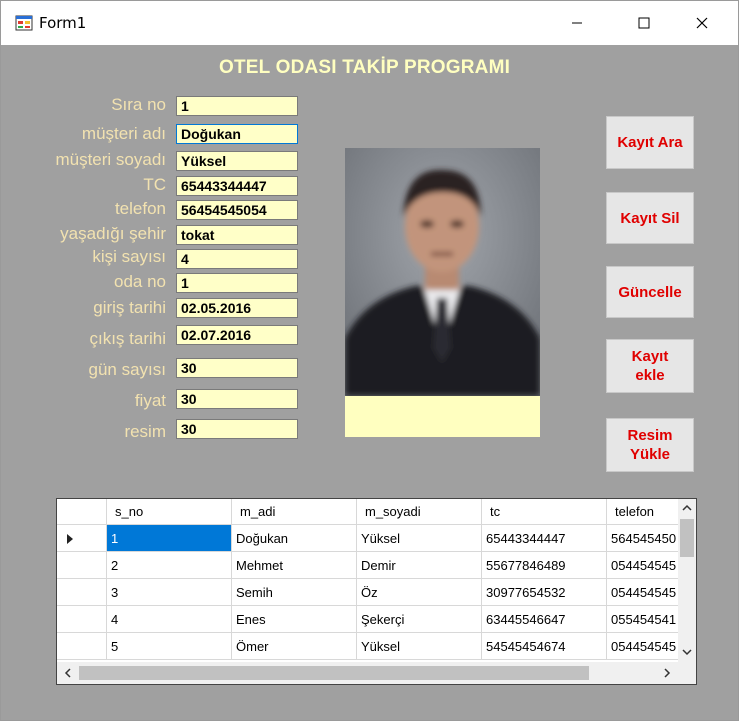  I want to click on cikis-tarihi-input: 02.07.2016, so click(237, 335).